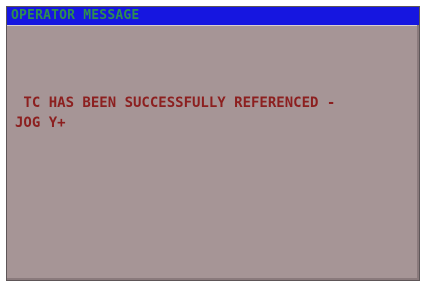  Describe the element at coordinates (213, 279) in the screenshot. I see `panel-bottom-edge` at that location.